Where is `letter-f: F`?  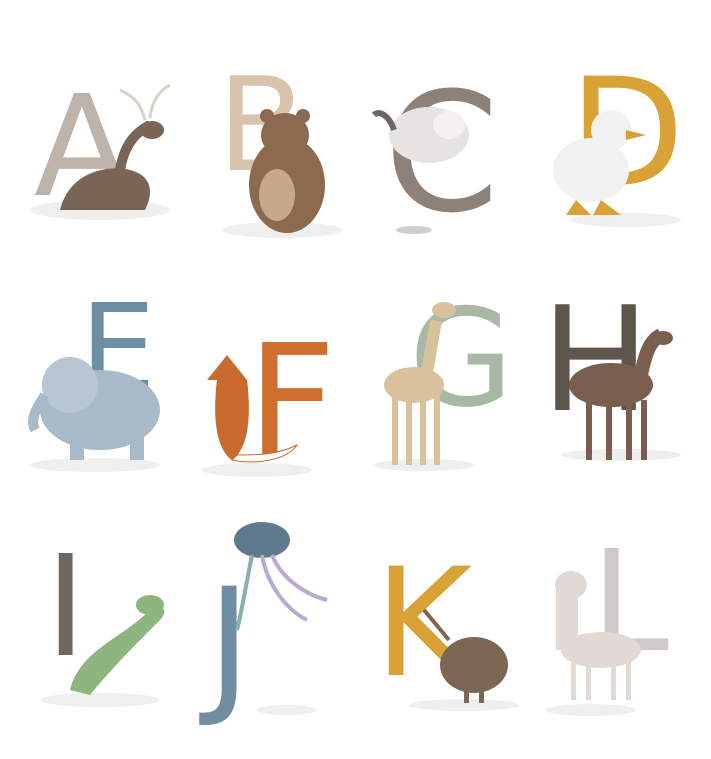 letter-f: F is located at coordinates (291, 401).